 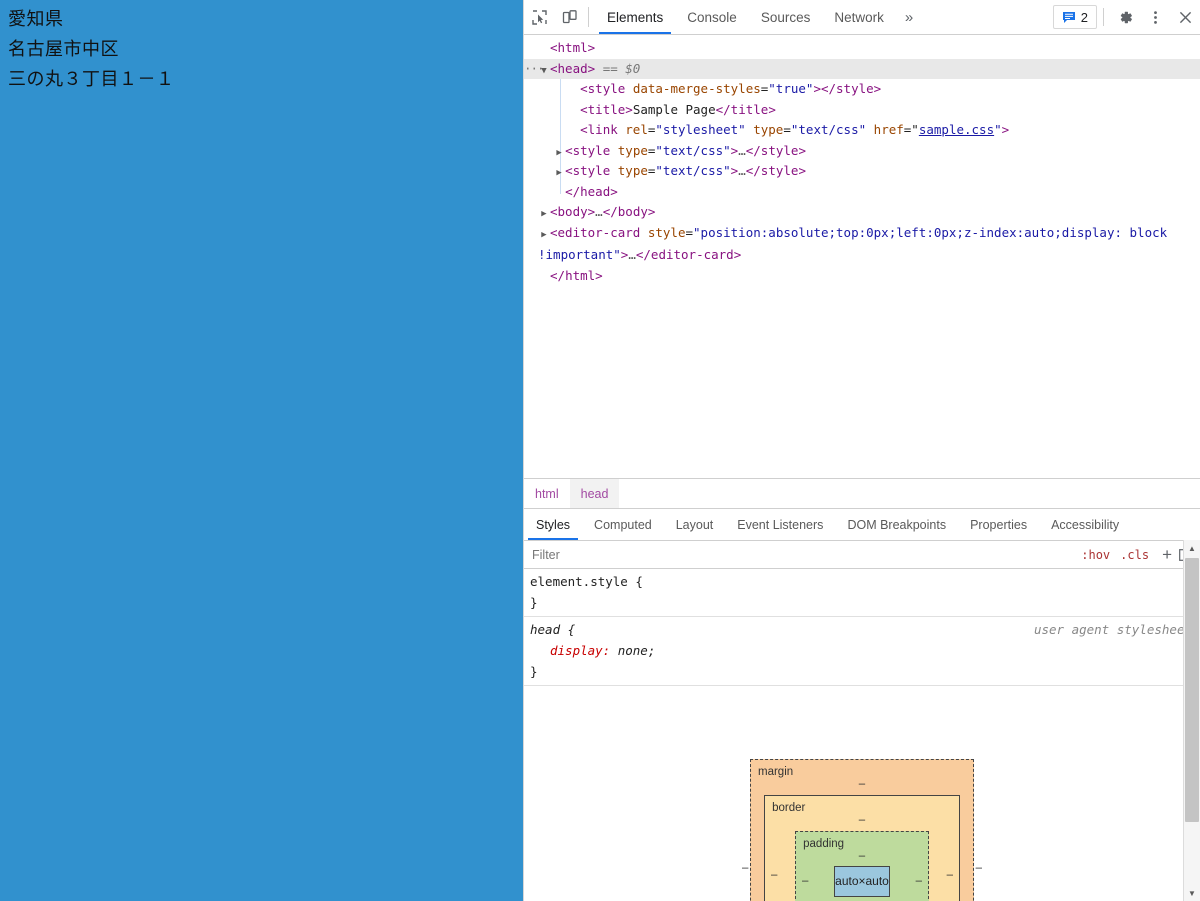 What do you see at coordinates (1085, 524) in the screenshot?
I see `tab-accessibility: Accessibility` at bounding box center [1085, 524].